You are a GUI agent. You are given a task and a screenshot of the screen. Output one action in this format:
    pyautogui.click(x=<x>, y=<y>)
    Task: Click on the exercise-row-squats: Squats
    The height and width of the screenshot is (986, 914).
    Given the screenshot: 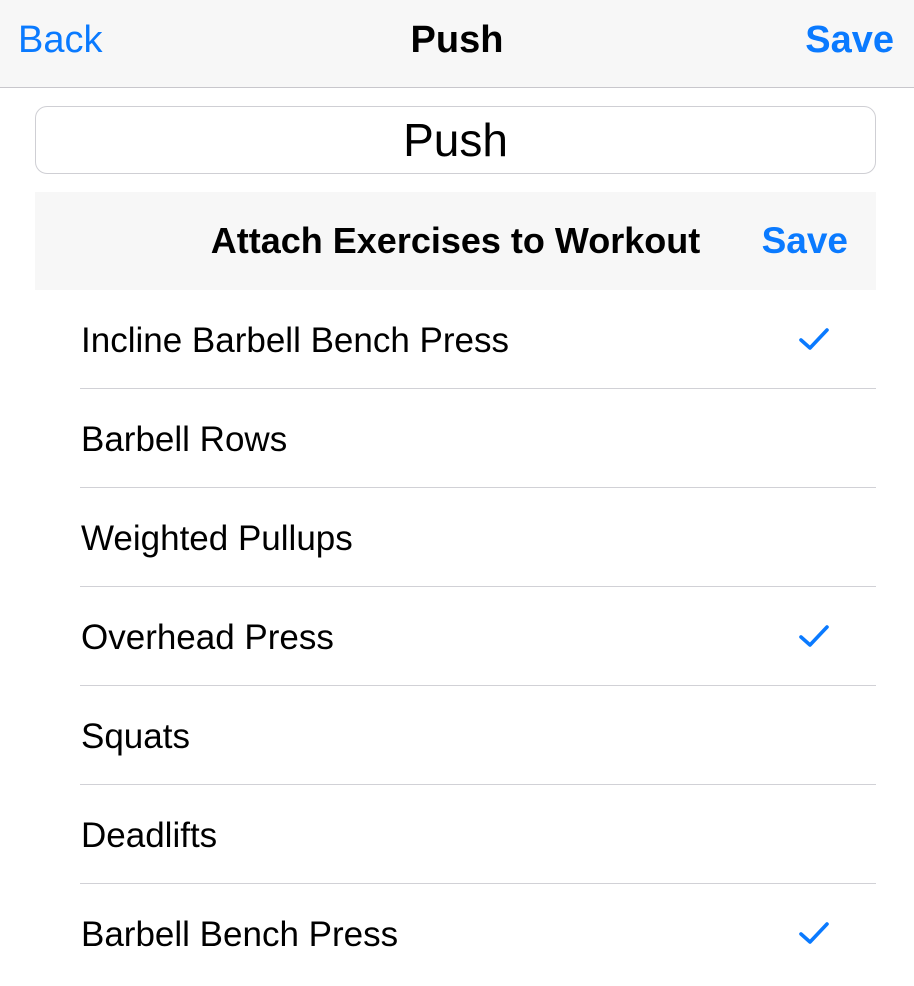 What is the action you would take?
    pyautogui.click(x=455, y=735)
    